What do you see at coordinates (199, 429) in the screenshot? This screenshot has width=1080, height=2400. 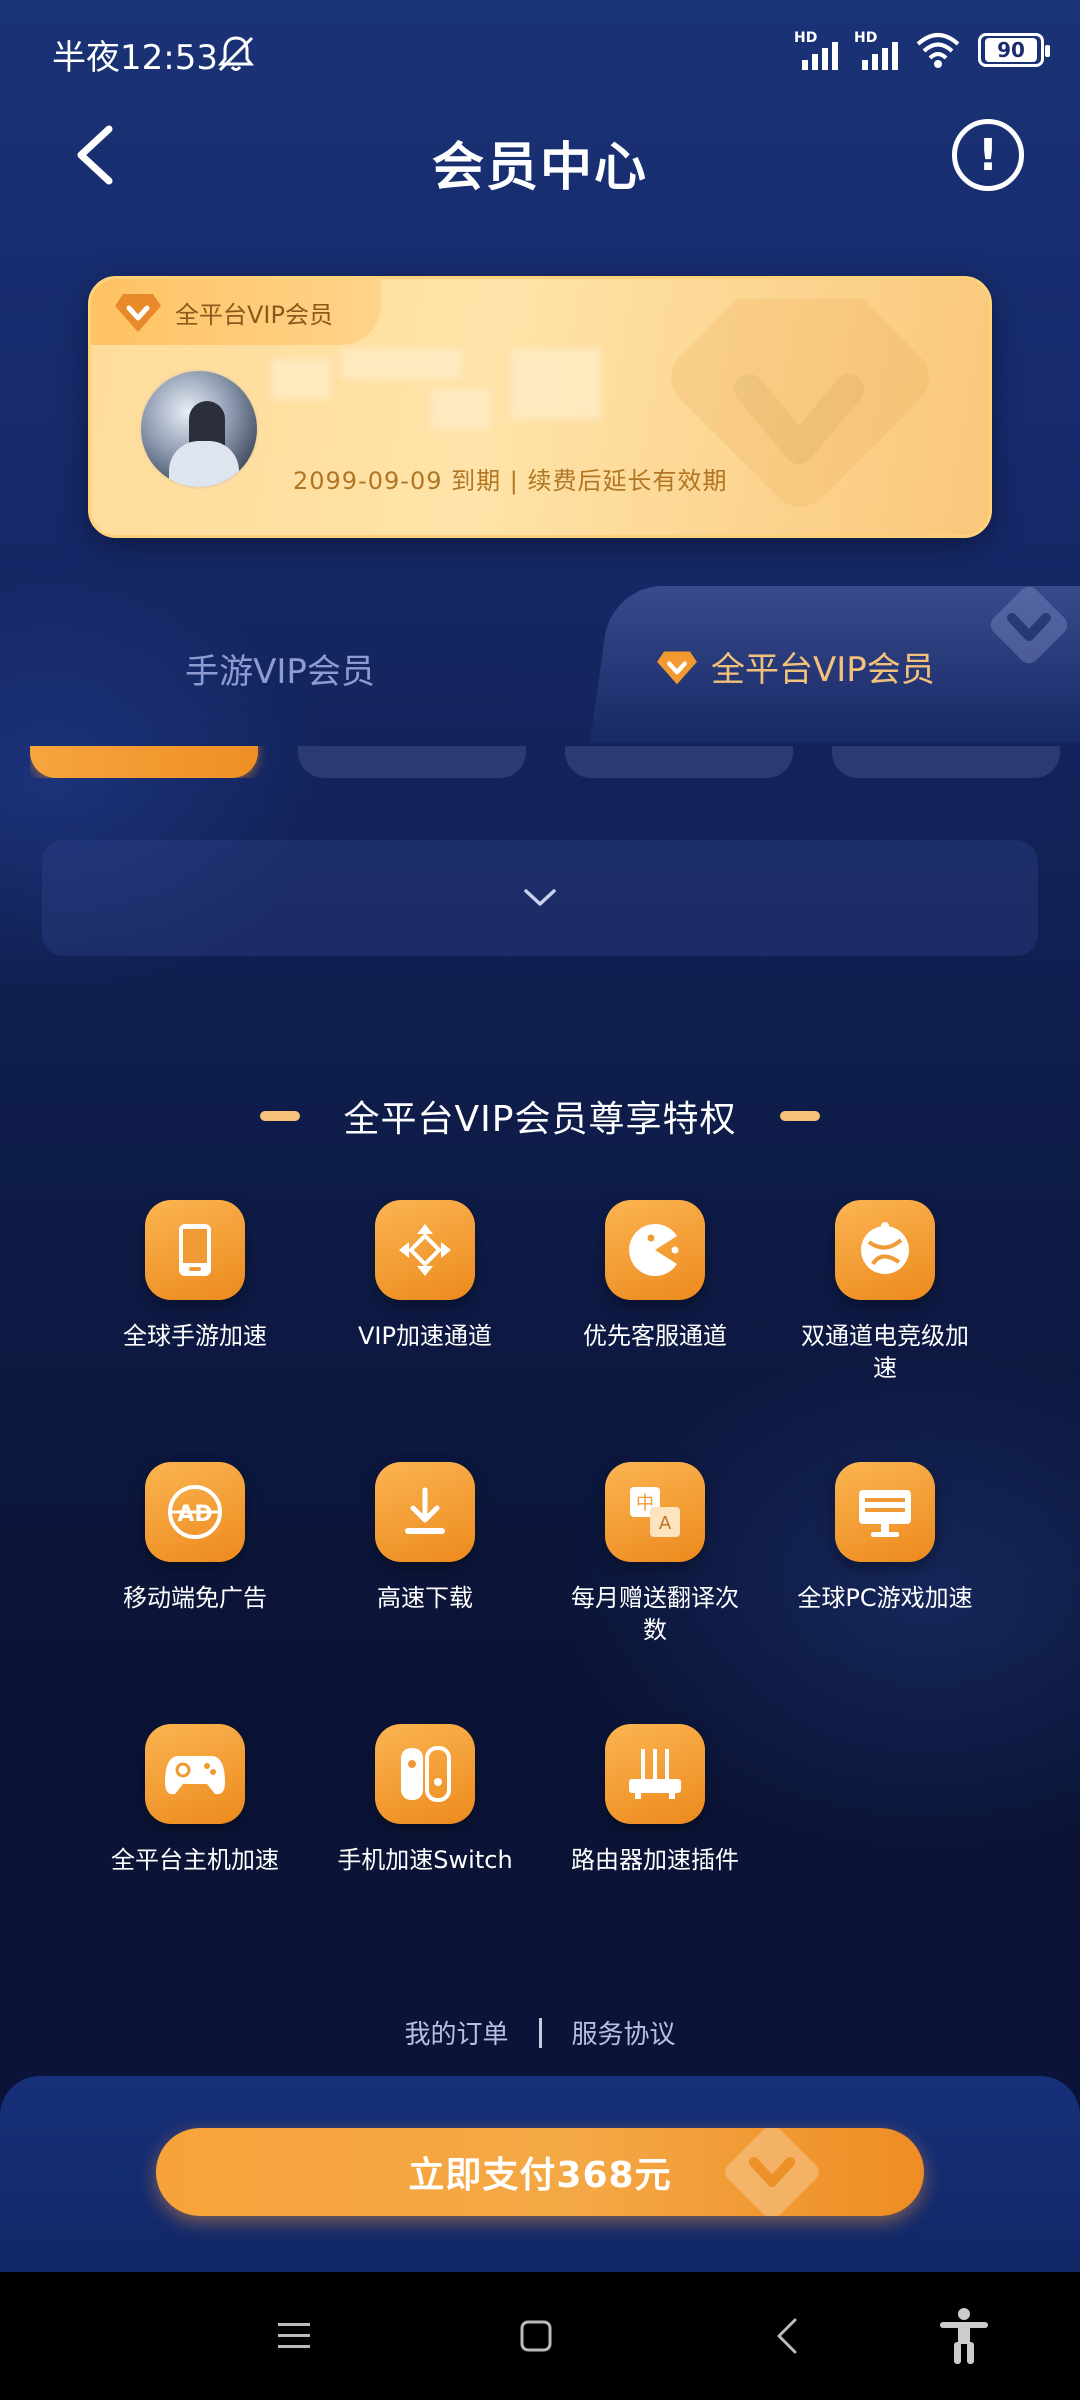 I see `avatar` at bounding box center [199, 429].